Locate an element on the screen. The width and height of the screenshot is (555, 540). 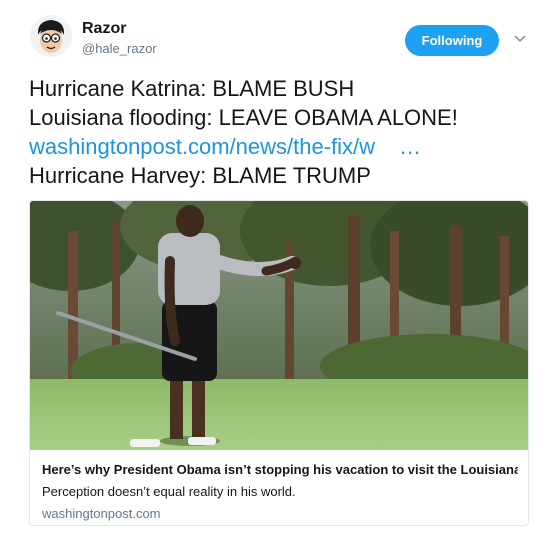
tweet-menu-button is located at coordinates (520, 39).